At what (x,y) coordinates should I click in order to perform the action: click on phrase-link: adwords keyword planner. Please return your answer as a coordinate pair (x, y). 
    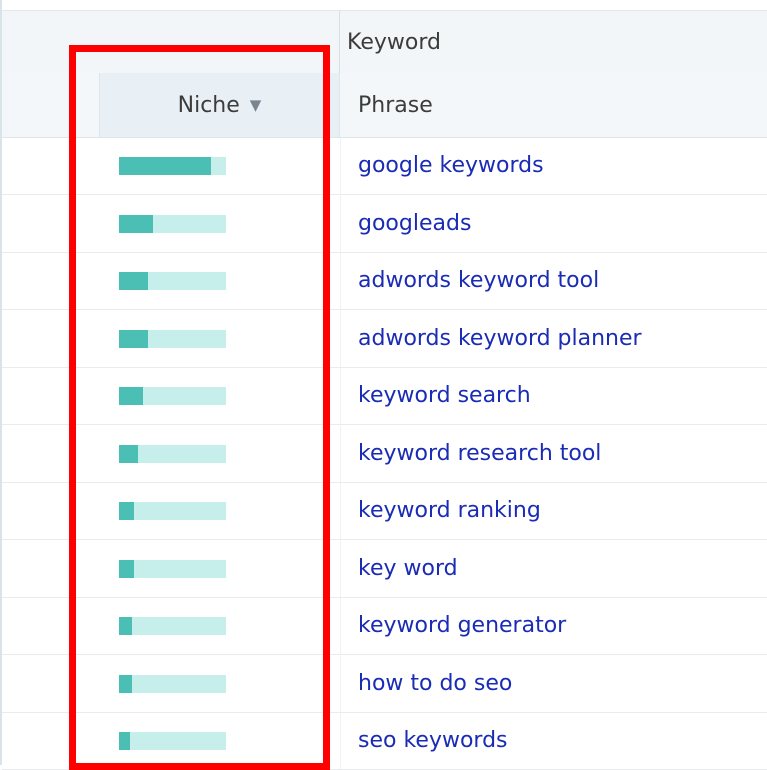
    Looking at the image, I should click on (500, 339).